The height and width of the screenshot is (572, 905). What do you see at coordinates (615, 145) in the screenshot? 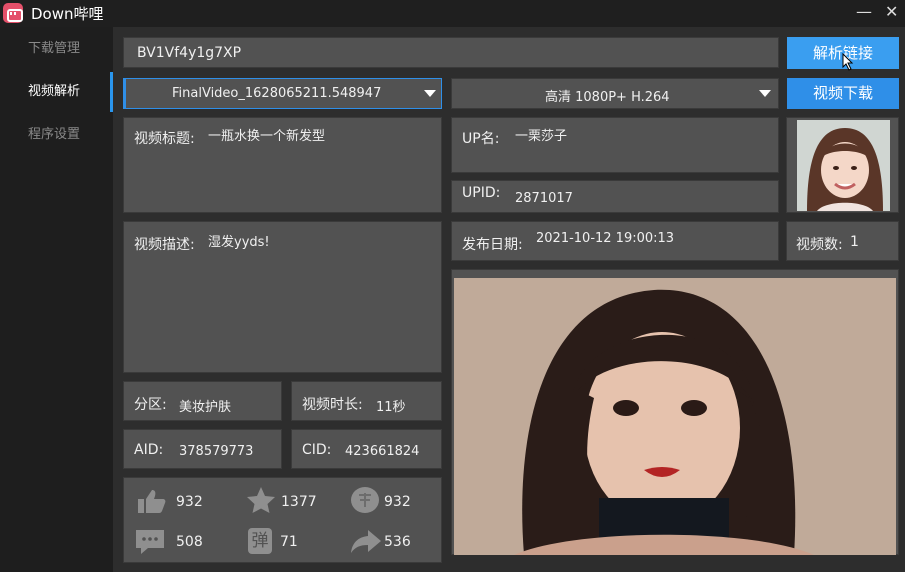
I see `up-name-box: UP名: 一栗莎子` at bounding box center [615, 145].